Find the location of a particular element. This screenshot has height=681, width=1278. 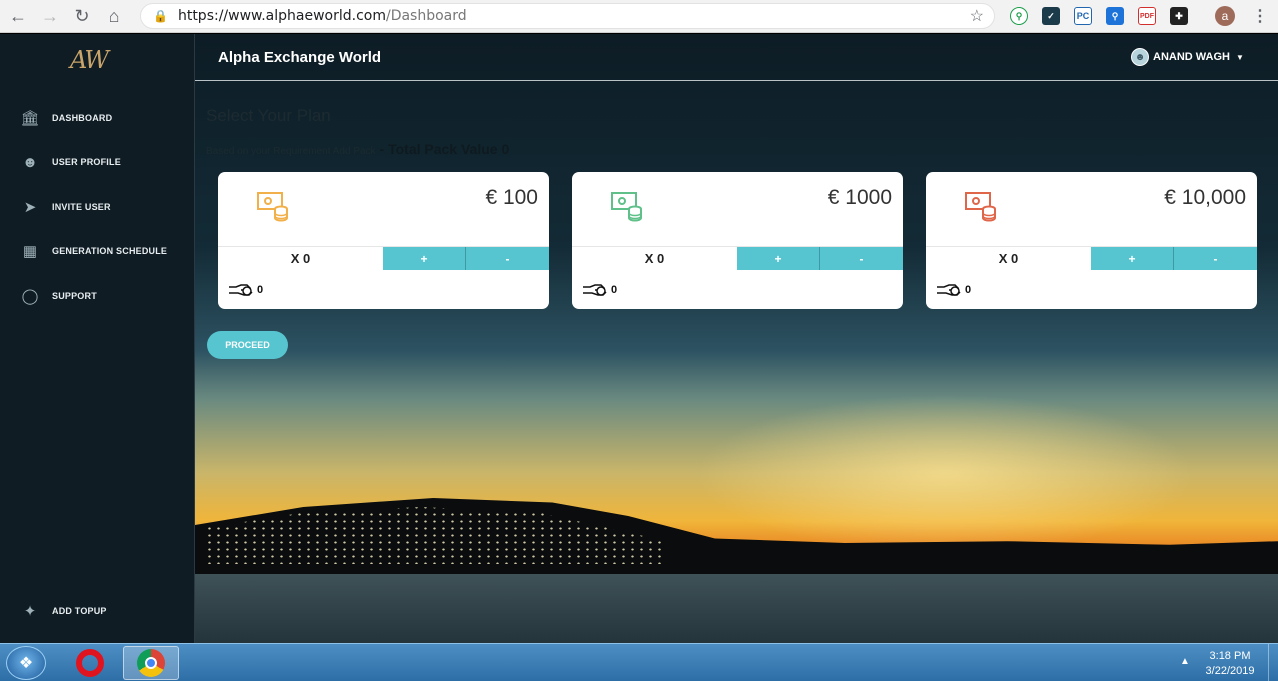

extension-pc-icon: PC is located at coordinates (1083, 16).